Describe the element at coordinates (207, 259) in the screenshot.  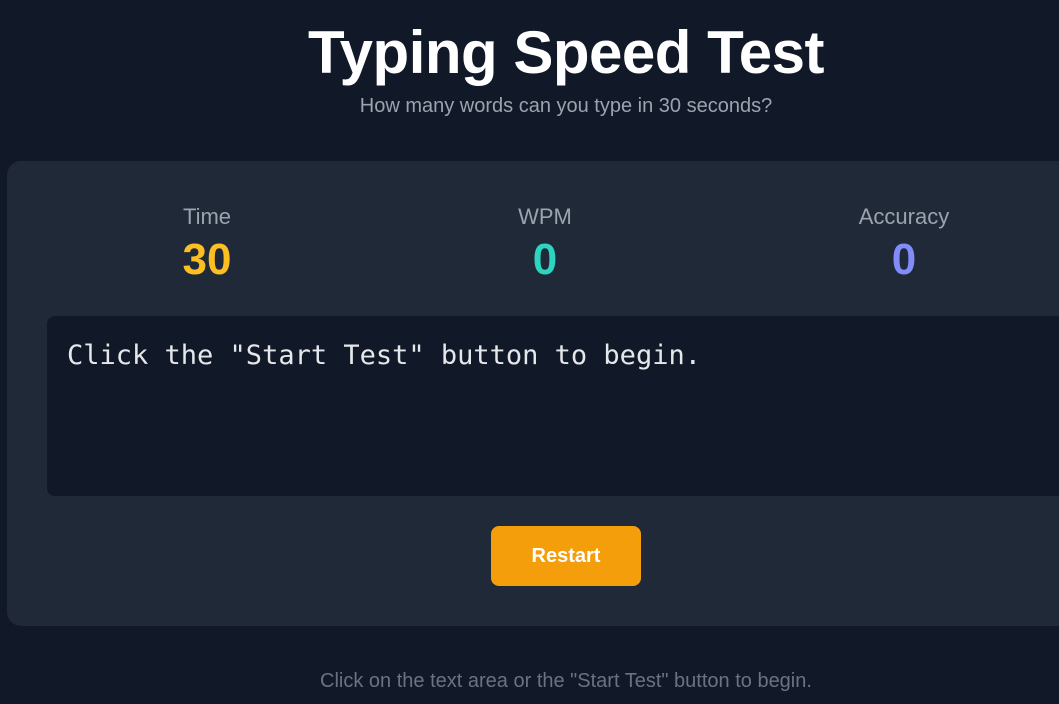
I see `stat-time-value: 30` at that location.